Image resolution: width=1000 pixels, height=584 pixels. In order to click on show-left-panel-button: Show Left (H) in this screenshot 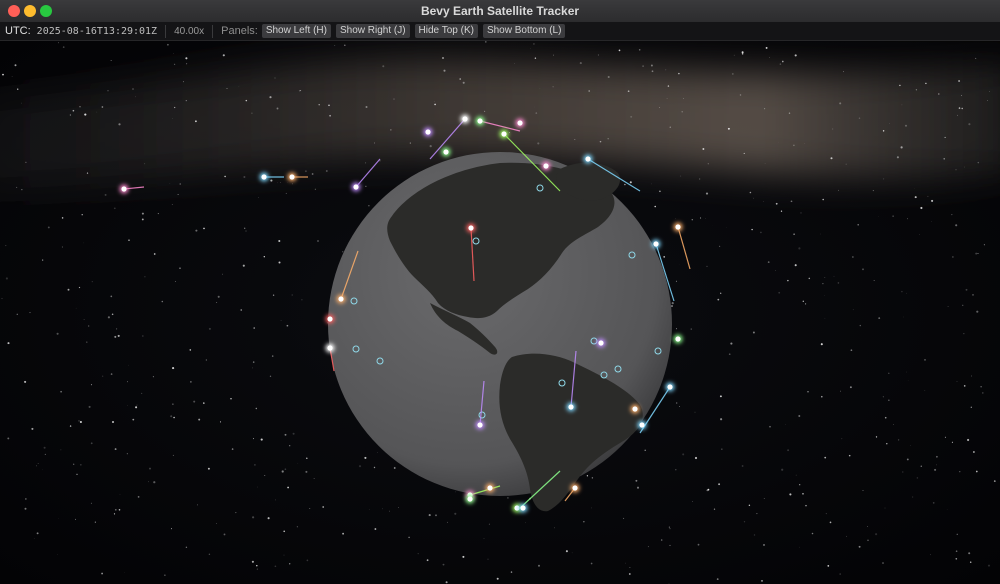, I will do `click(296, 31)`.